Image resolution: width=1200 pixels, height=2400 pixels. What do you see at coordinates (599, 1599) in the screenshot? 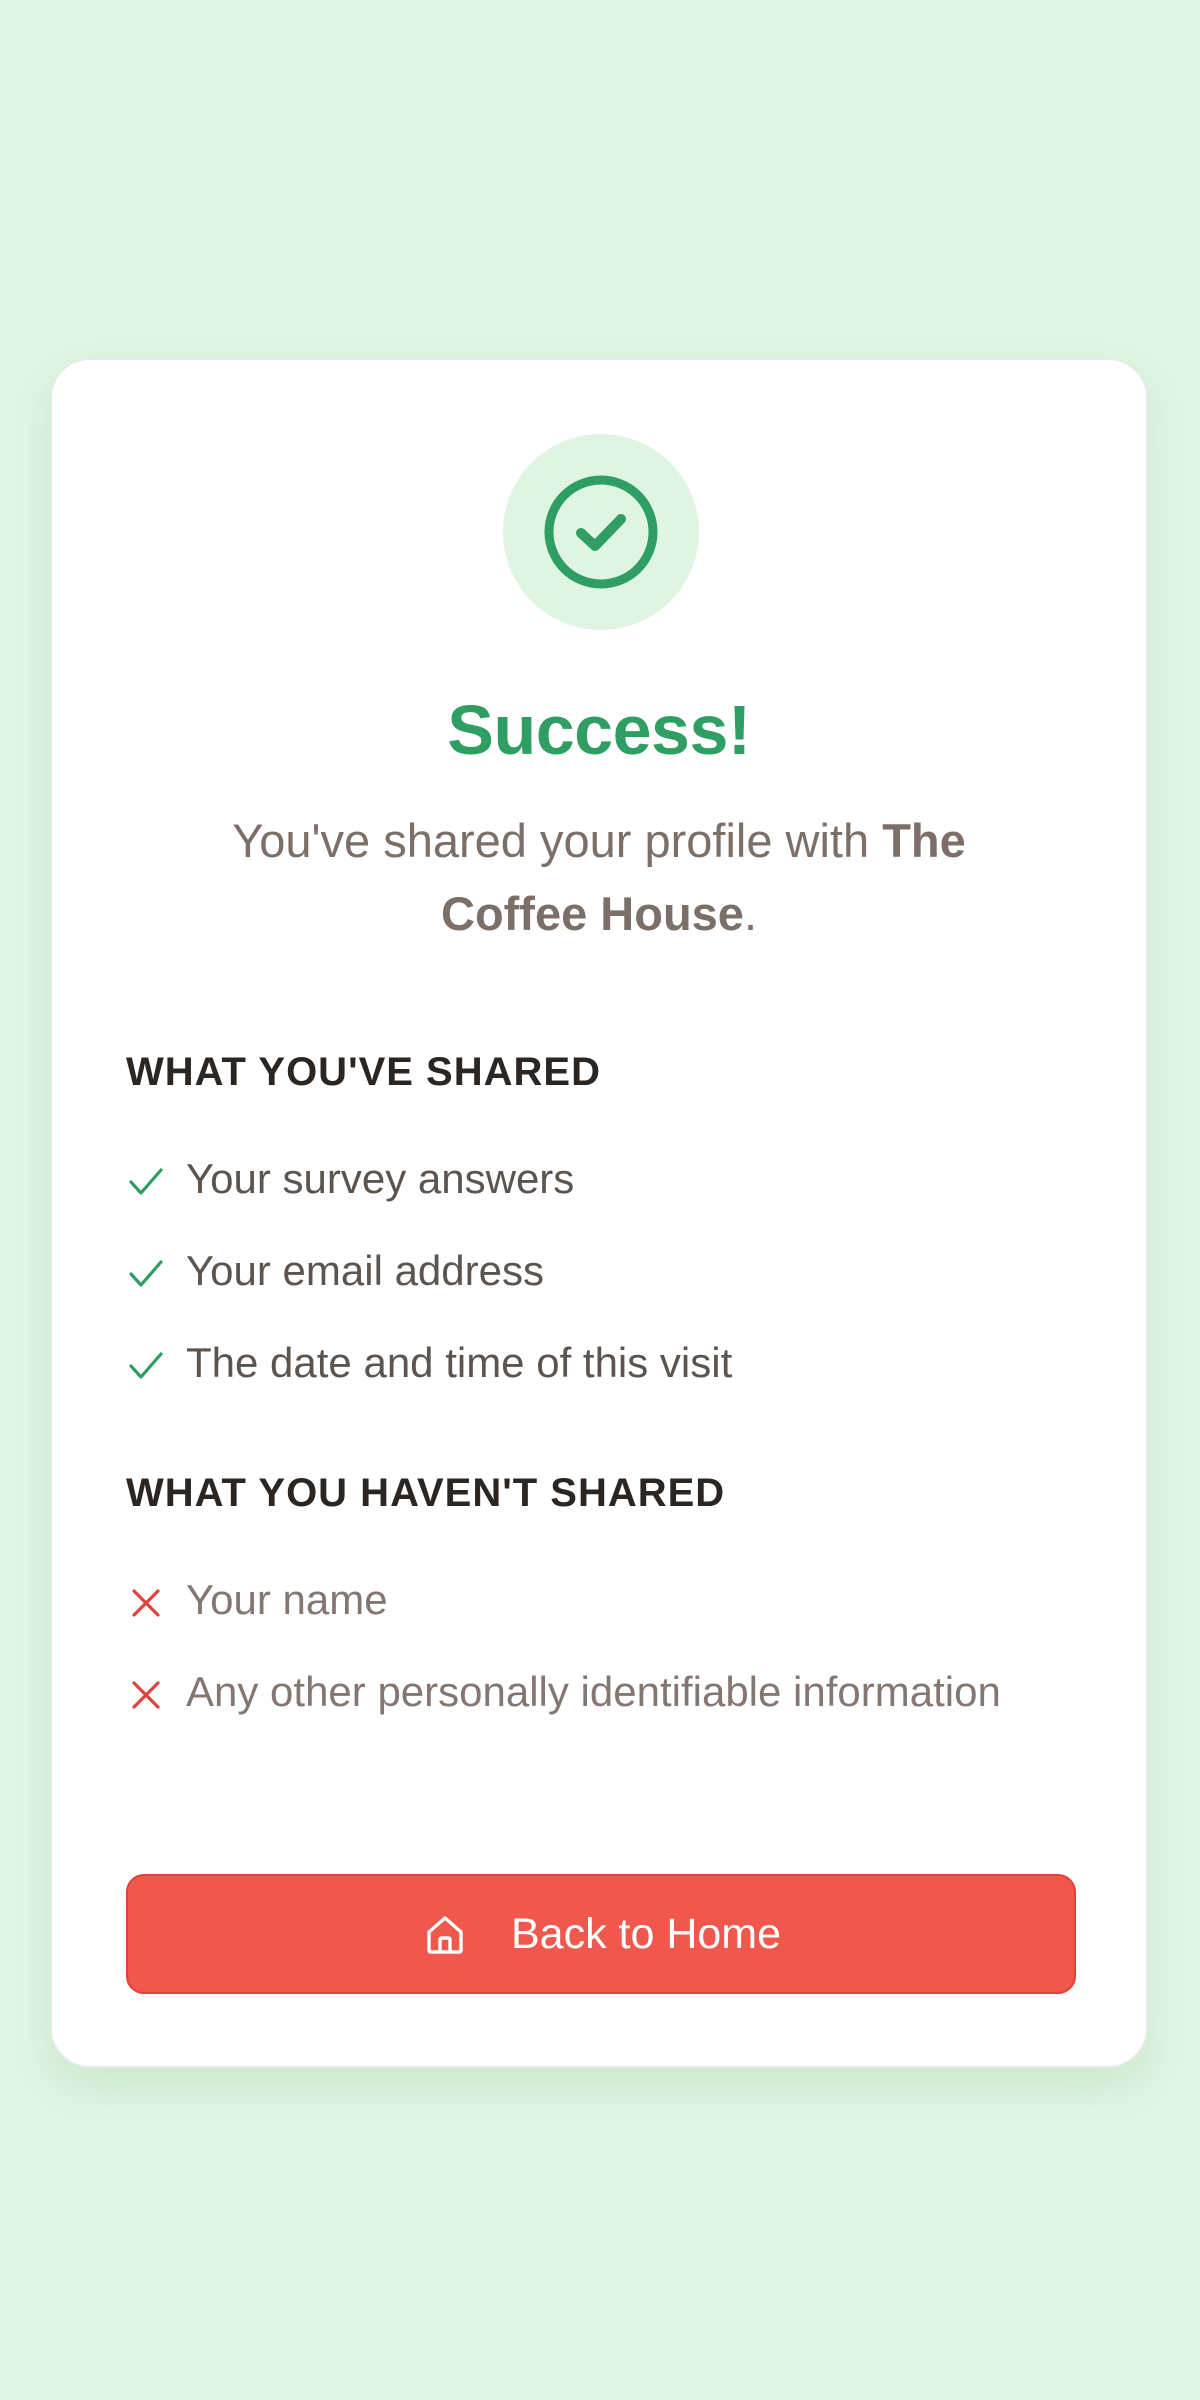
I see `list-item: Your name` at bounding box center [599, 1599].